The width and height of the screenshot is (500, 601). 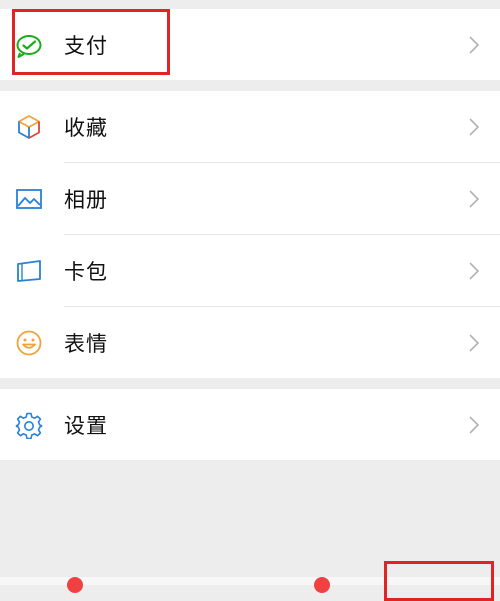 What do you see at coordinates (250, 585) in the screenshot?
I see `tab-bar` at bounding box center [250, 585].